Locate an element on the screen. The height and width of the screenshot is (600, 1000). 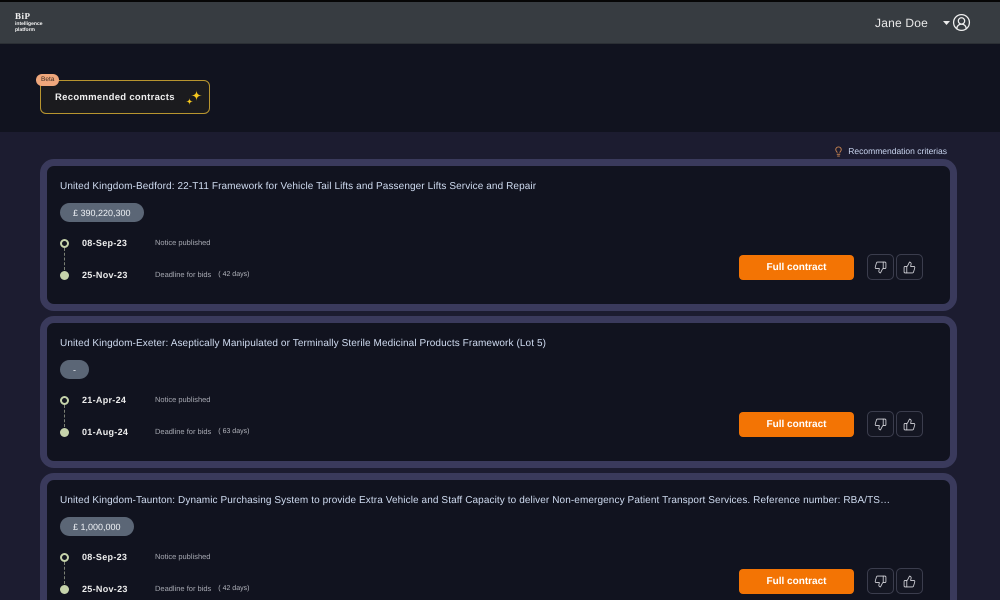
contract-title: United Kingdom-Bedford: 22-T11 Framework for Vehicle Tail Lifts and Passenger Lifts Service and Repair is located at coordinates (298, 187).